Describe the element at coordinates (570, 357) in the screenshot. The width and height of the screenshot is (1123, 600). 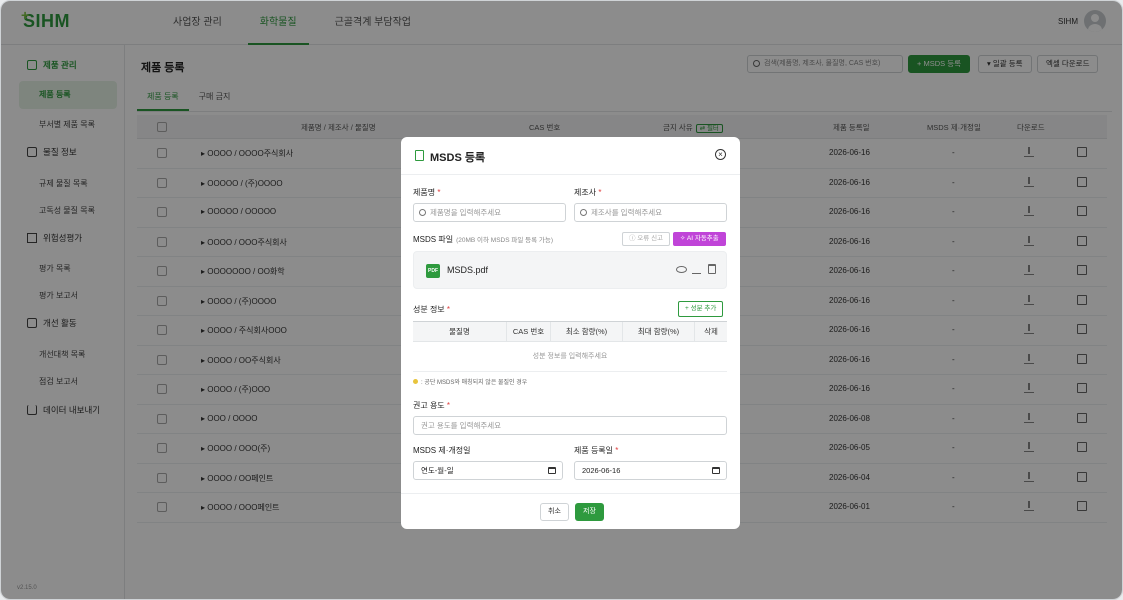
I see `component-empty-message: 성분 정보를 입력해주세요` at that location.